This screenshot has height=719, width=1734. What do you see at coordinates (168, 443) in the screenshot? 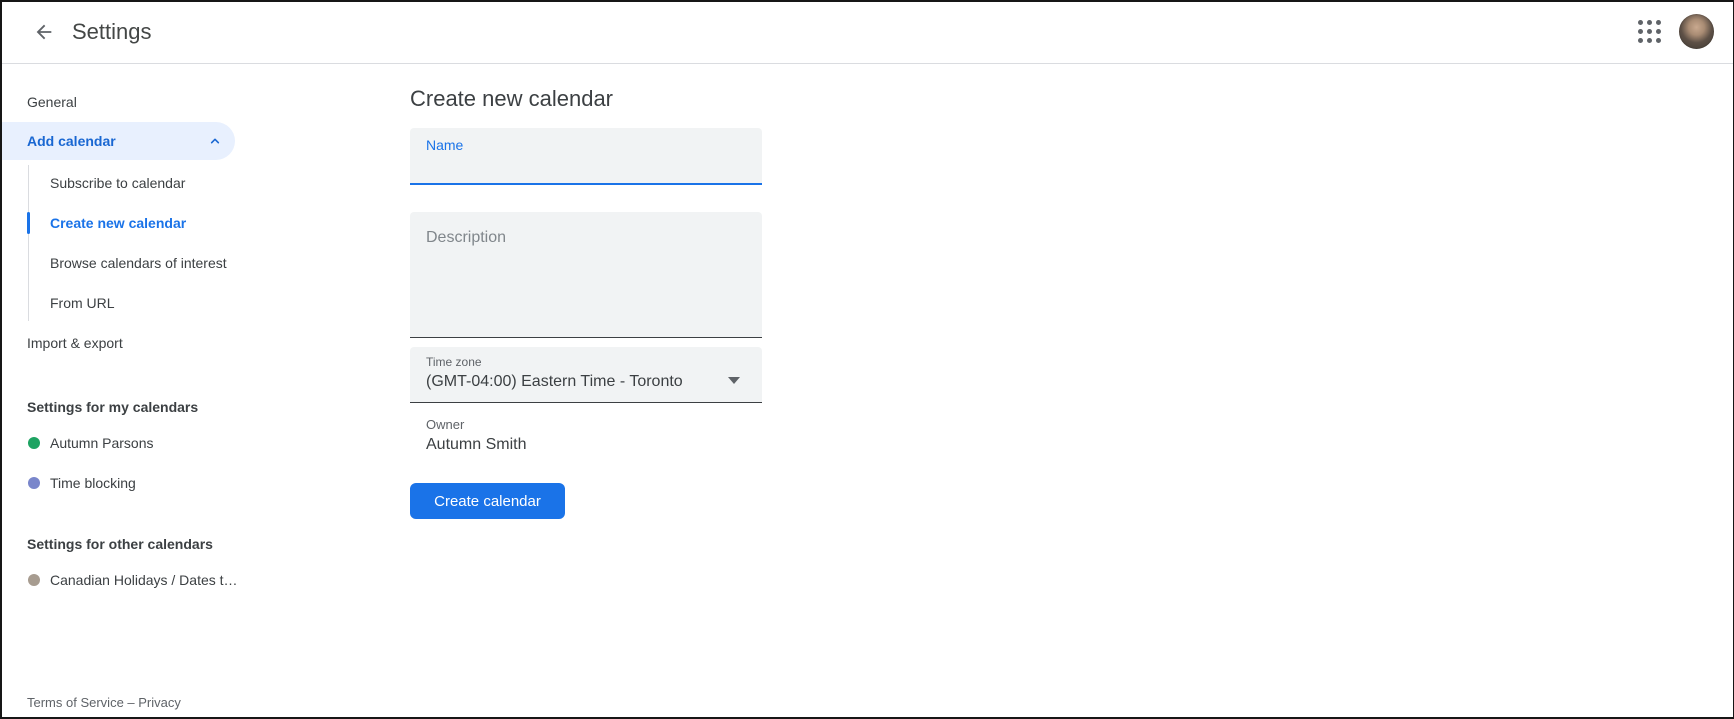
I see `sidebar-calendar-autumn-parsons: Autumn Parsons` at bounding box center [168, 443].